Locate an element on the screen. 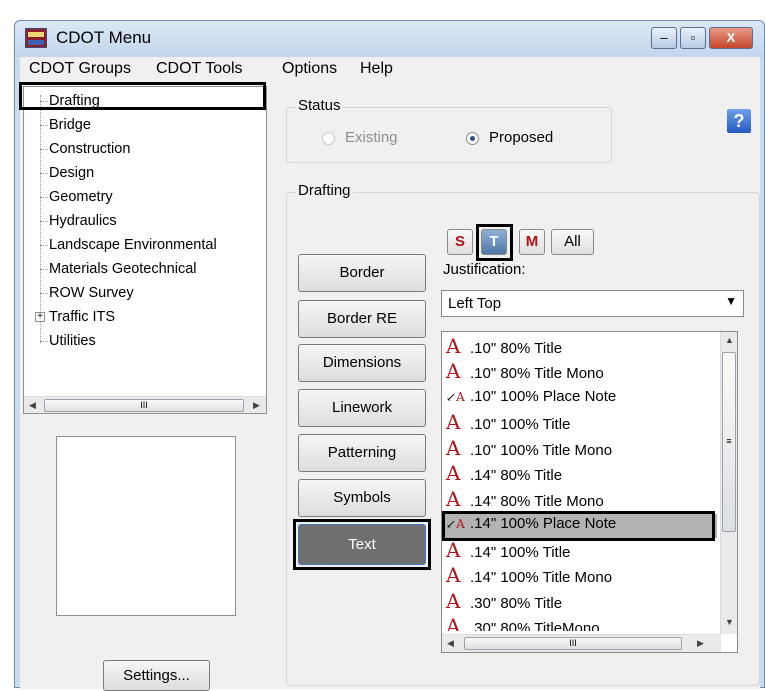 The width and height of the screenshot is (765, 691). list-item: A .30" 80% TitleMono is located at coordinates (523, 623).